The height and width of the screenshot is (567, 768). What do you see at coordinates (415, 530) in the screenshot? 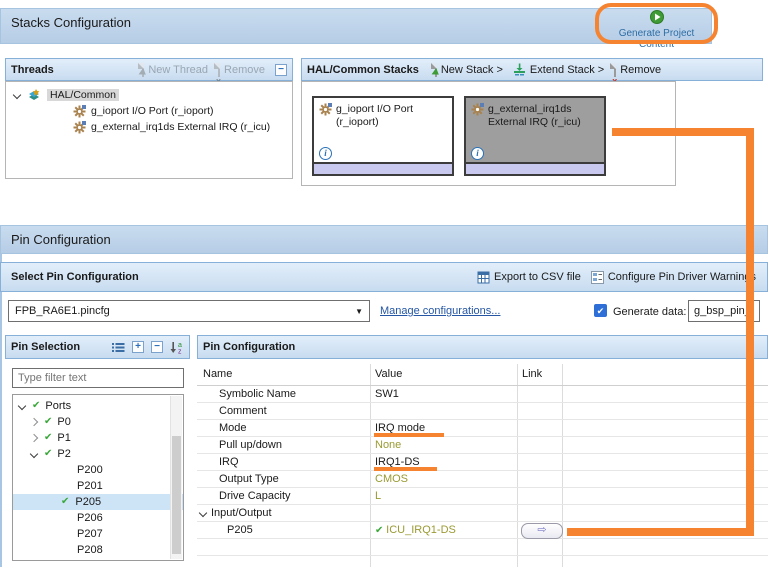
I see `row-value: ✔ ICU_IRQ1-DS` at bounding box center [415, 530].